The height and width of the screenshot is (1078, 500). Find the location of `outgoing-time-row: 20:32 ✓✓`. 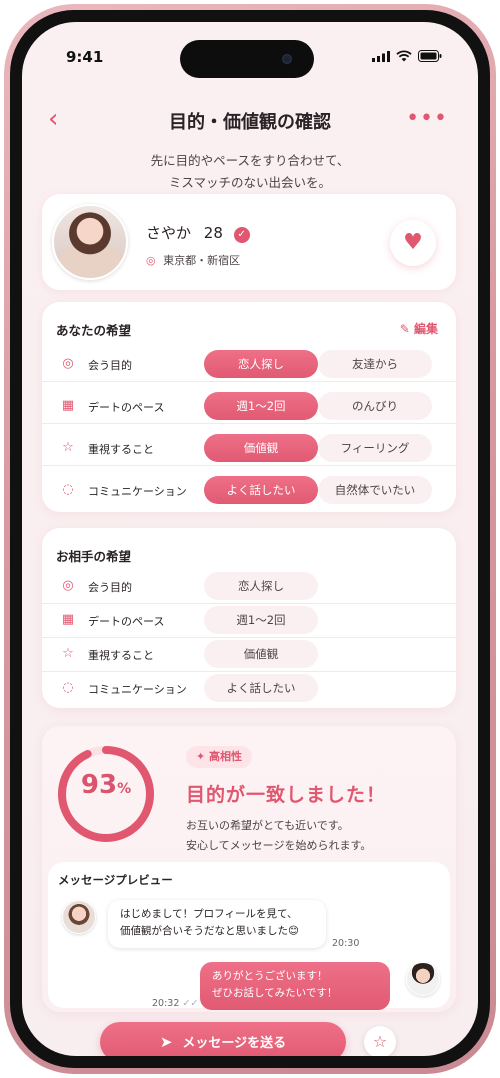

outgoing-time-row: 20:32 ✓✓ is located at coordinates (175, 1003).